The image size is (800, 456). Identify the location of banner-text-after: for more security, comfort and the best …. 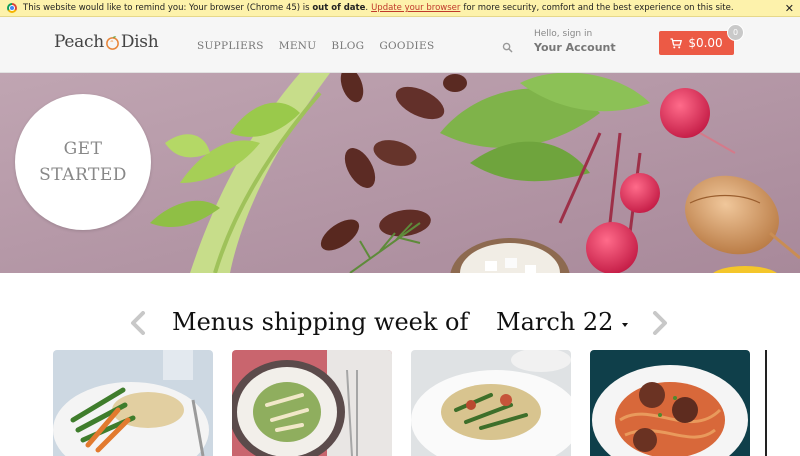
(598, 8).